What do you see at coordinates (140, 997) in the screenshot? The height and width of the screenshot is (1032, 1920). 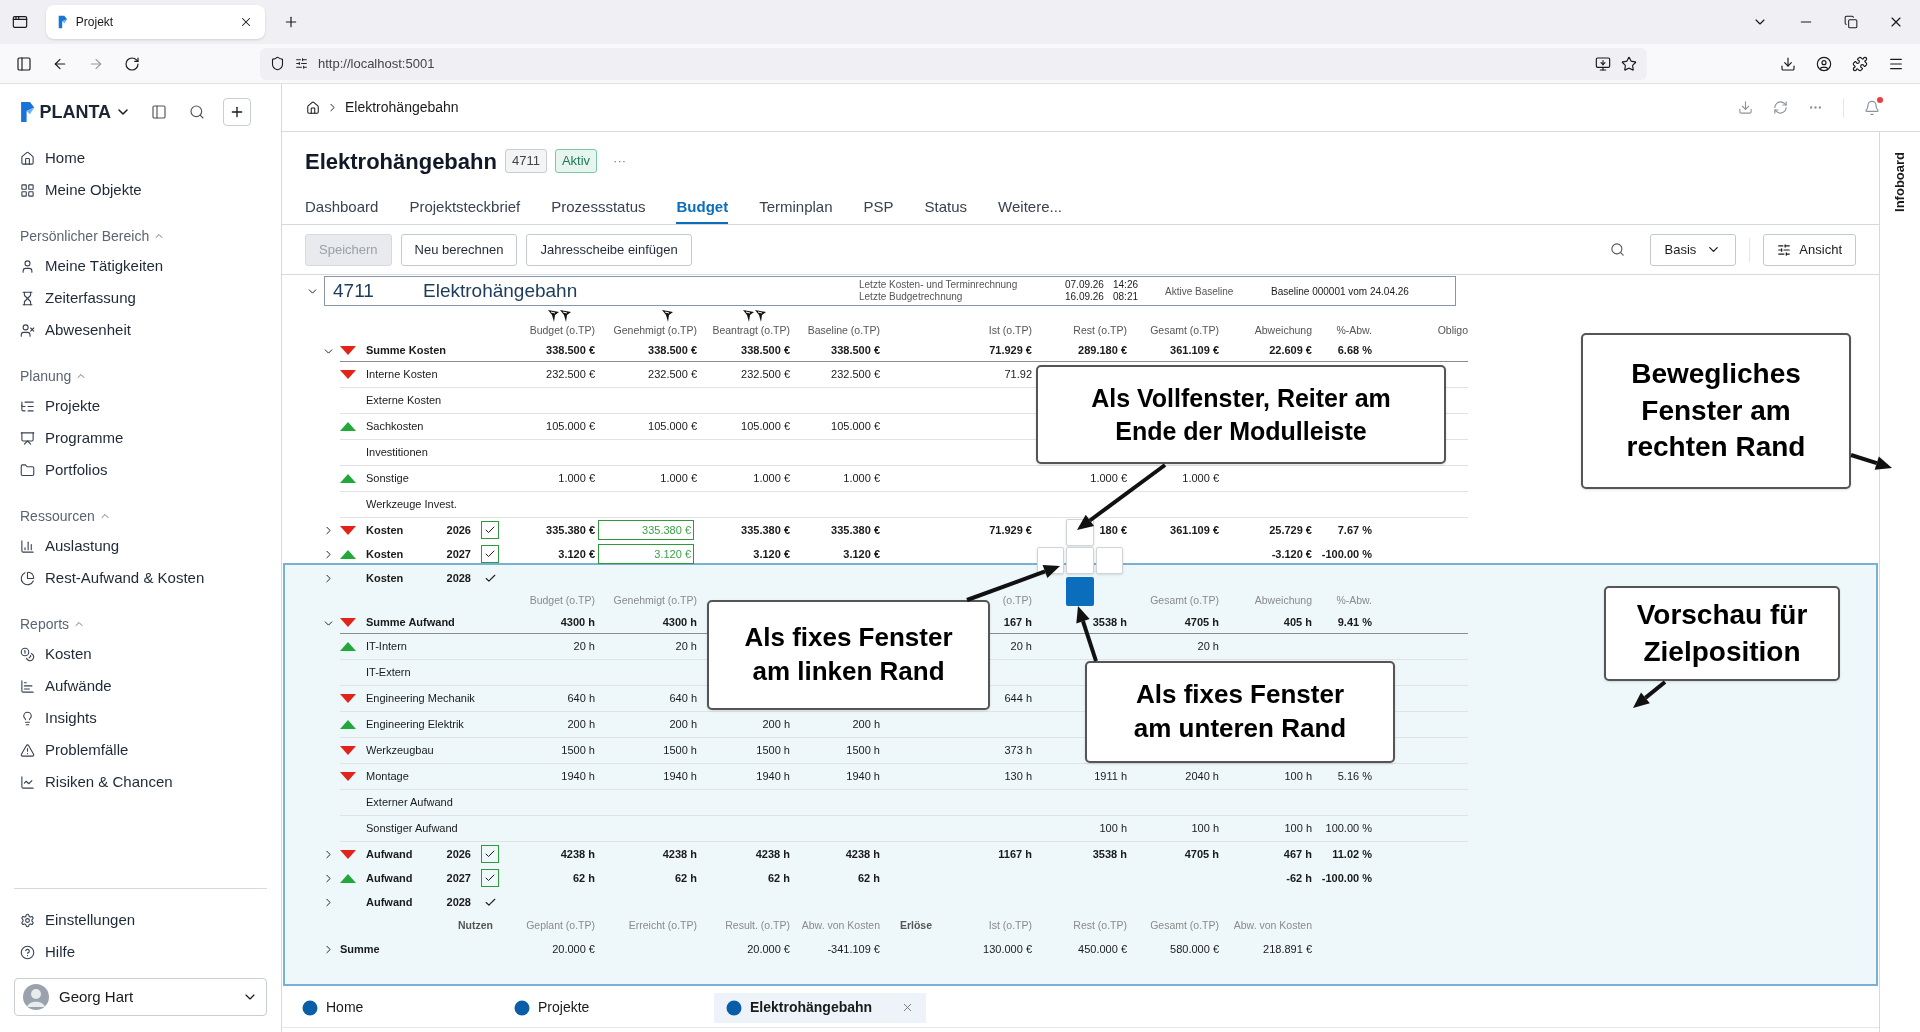 I see `user-menu: Georg Hart` at bounding box center [140, 997].